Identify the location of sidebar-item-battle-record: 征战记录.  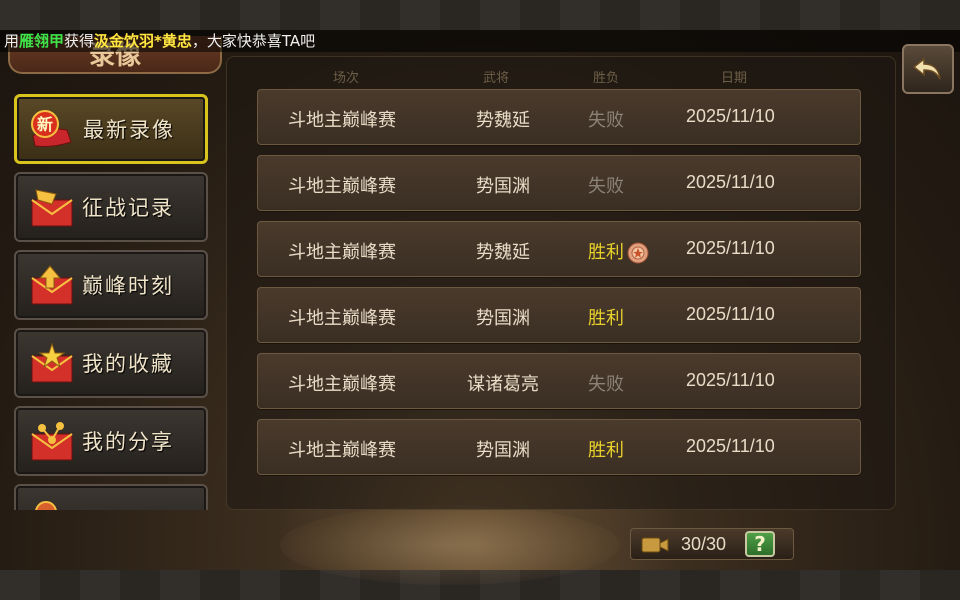
(111, 207).